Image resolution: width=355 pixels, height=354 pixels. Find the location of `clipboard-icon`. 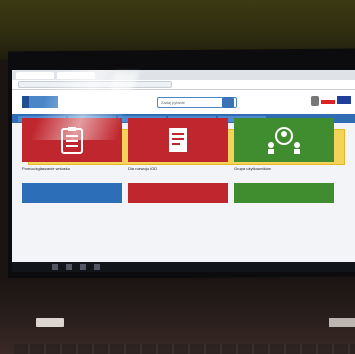

clipboard-icon is located at coordinates (72, 140).